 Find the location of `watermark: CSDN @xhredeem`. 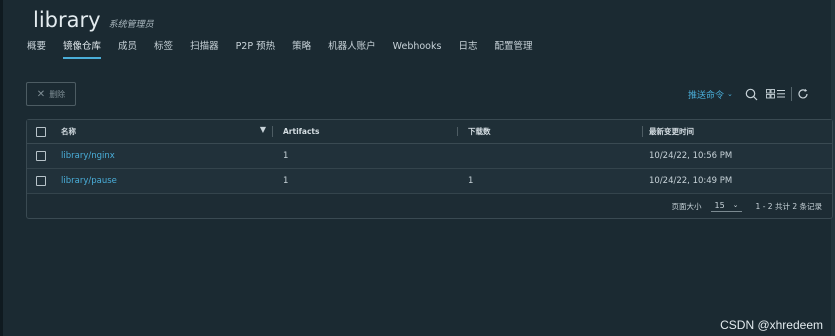

watermark: CSDN @xhredeem is located at coordinates (771, 325).